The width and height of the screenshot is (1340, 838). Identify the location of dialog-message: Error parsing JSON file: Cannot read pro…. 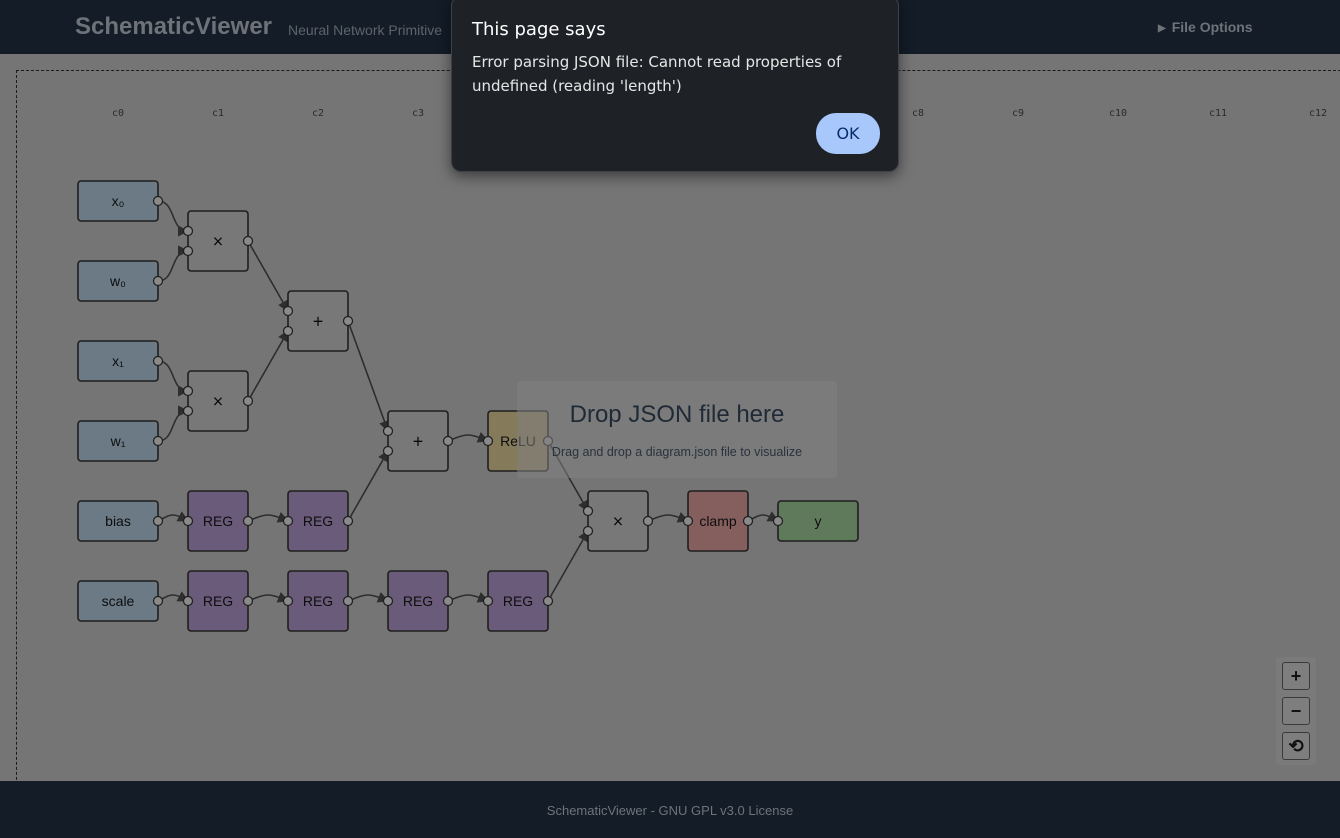
(657, 74).